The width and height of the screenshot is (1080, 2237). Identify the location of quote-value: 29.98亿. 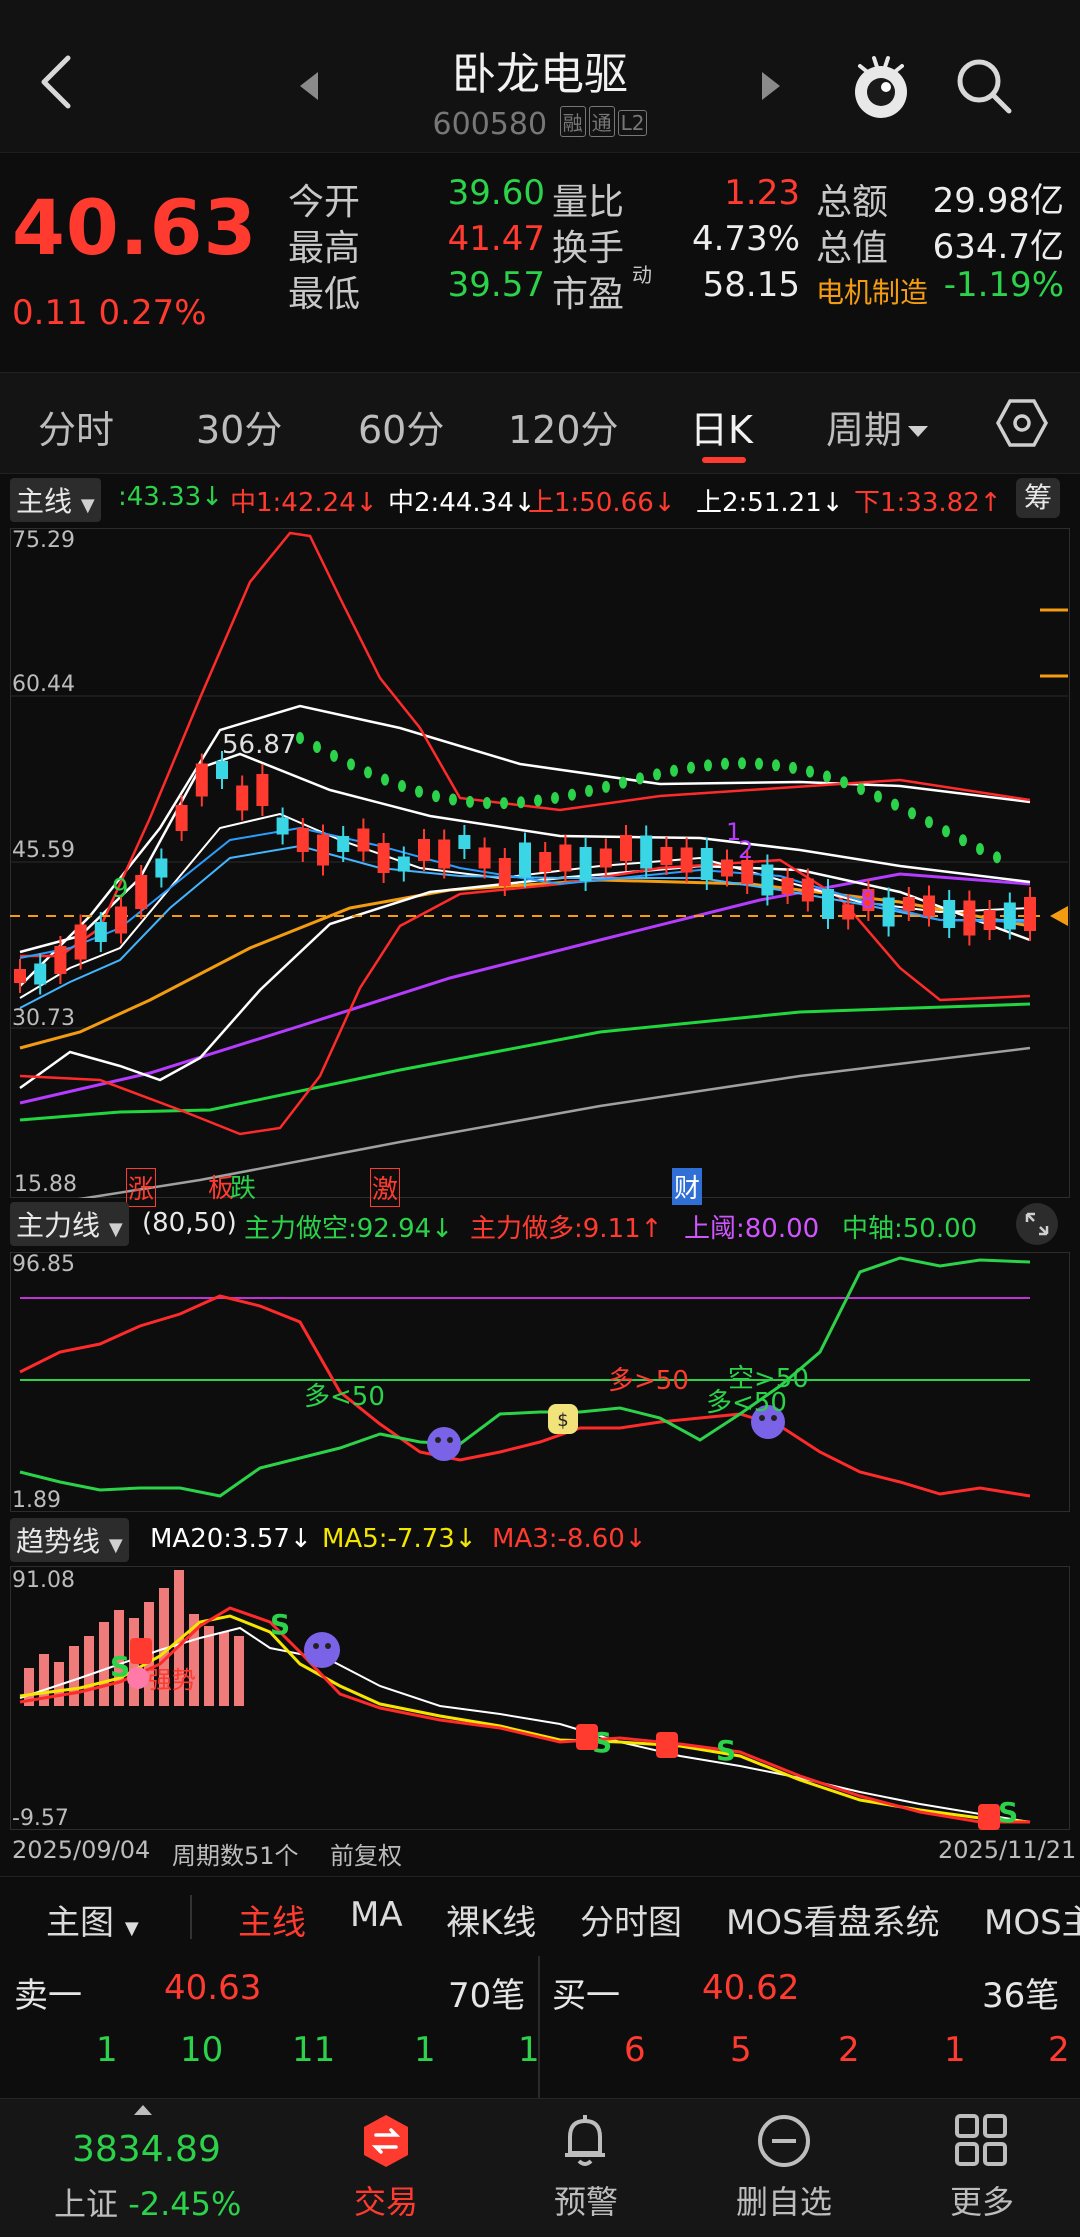
(998, 201).